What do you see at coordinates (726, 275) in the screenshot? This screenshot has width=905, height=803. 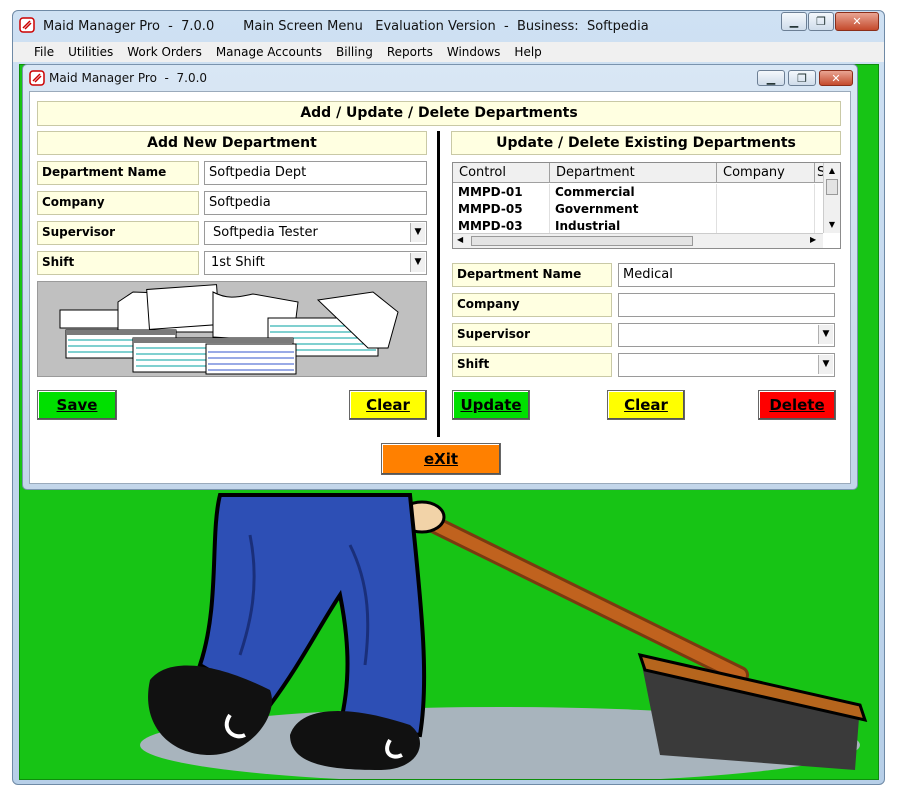 I see `update-department-name-input: Medical` at bounding box center [726, 275].